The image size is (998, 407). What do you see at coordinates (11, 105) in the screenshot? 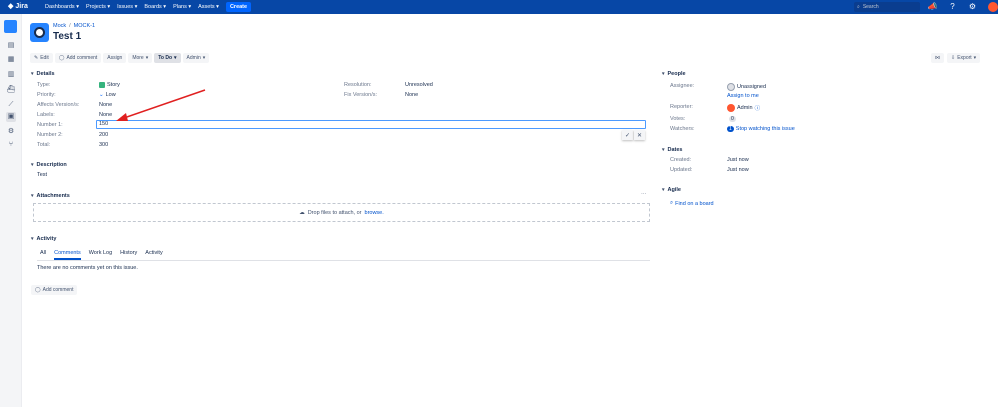
I see `chart-icon: ⟋` at bounding box center [11, 105].